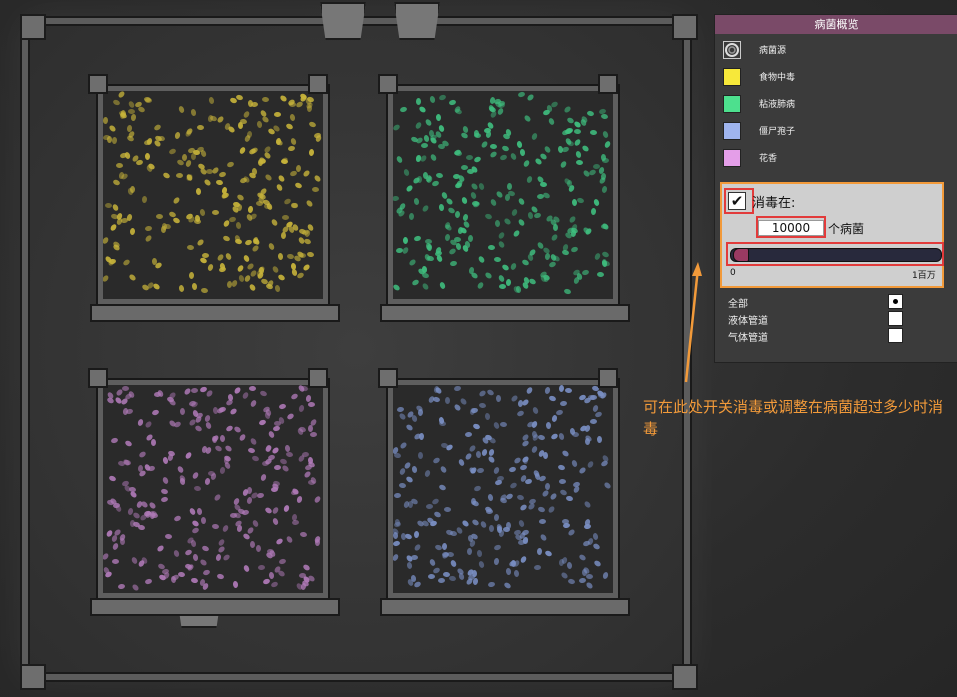 This screenshot has height=697, width=957. I want to click on filter-gas-pipes: 气体管道, so click(816, 336).